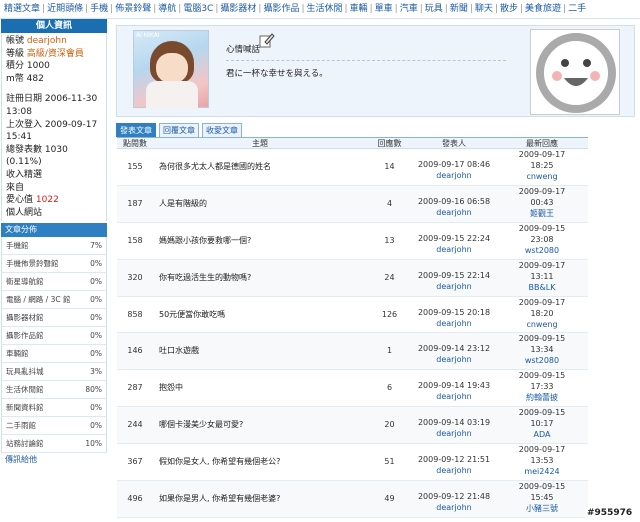 This screenshot has width=640, height=522. Describe the element at coordinates (454, 164) in the screenshot. I see `post-date: 2009-09-17 08:46` at that location.